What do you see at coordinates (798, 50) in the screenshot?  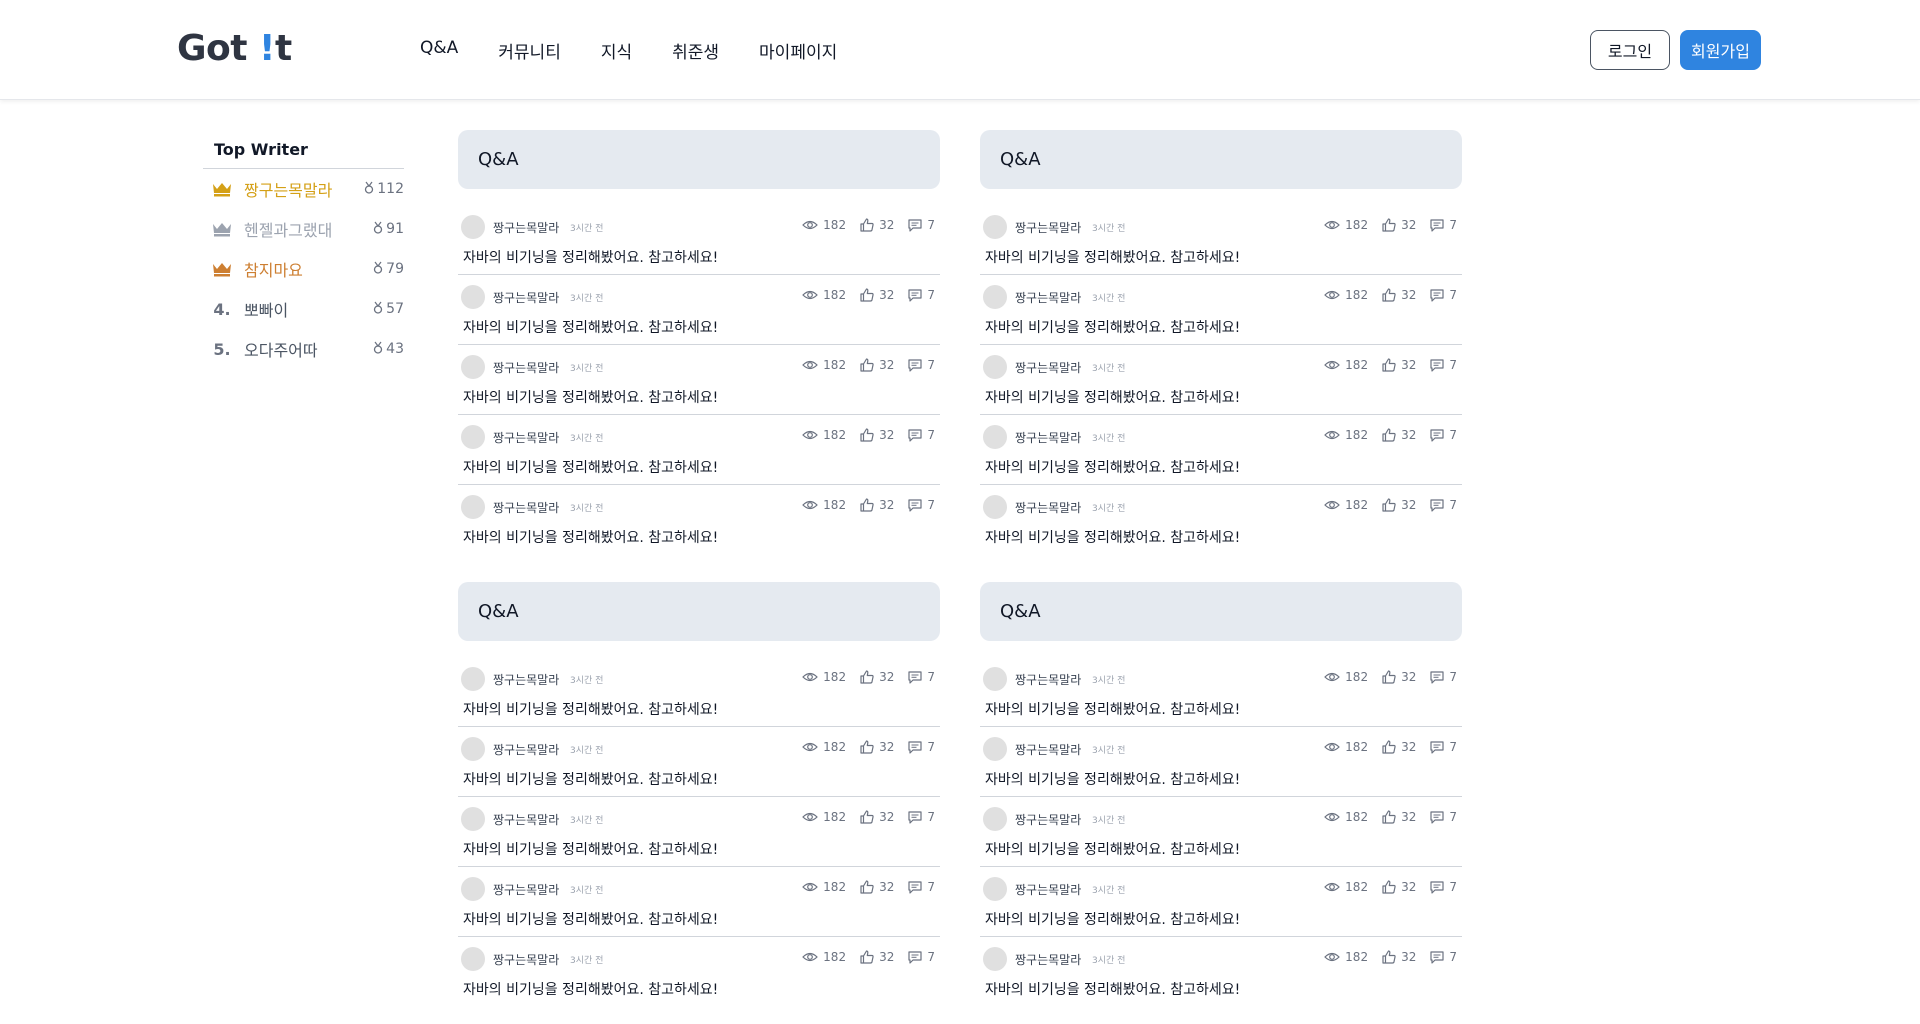 I see `nav-mypage: 마이페이지` at bounding box center [798, 50].